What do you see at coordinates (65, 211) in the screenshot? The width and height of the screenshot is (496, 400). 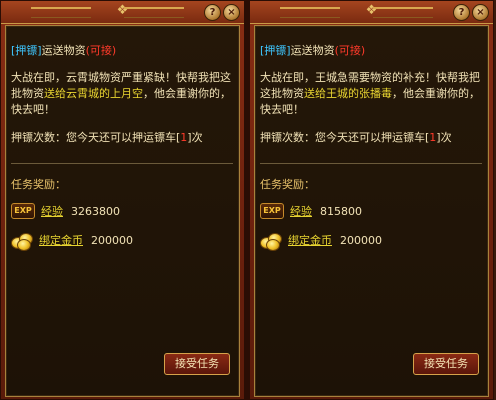 I see `reward-exp: EXP 经验 3263800` at bounding box center [65, 211].